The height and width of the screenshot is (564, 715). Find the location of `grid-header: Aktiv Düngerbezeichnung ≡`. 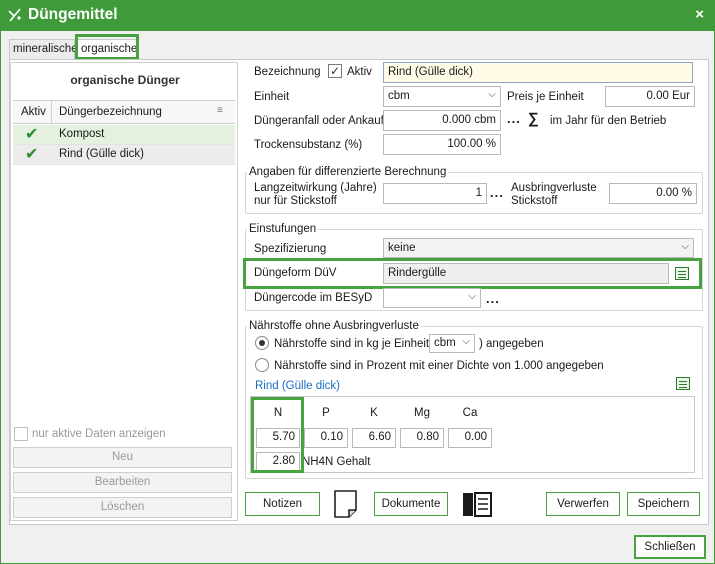

grid-header: Aktiv Düngerbezeichnung ≡ is located at coordinates (124, 112).